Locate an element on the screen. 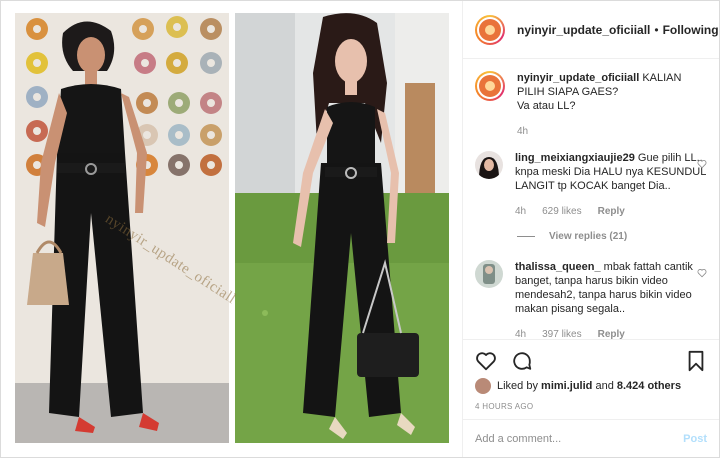 This screenshot has width=720, height=458. comment-meta: 4h 629 likes Reply is located at coordinates (611, 212).